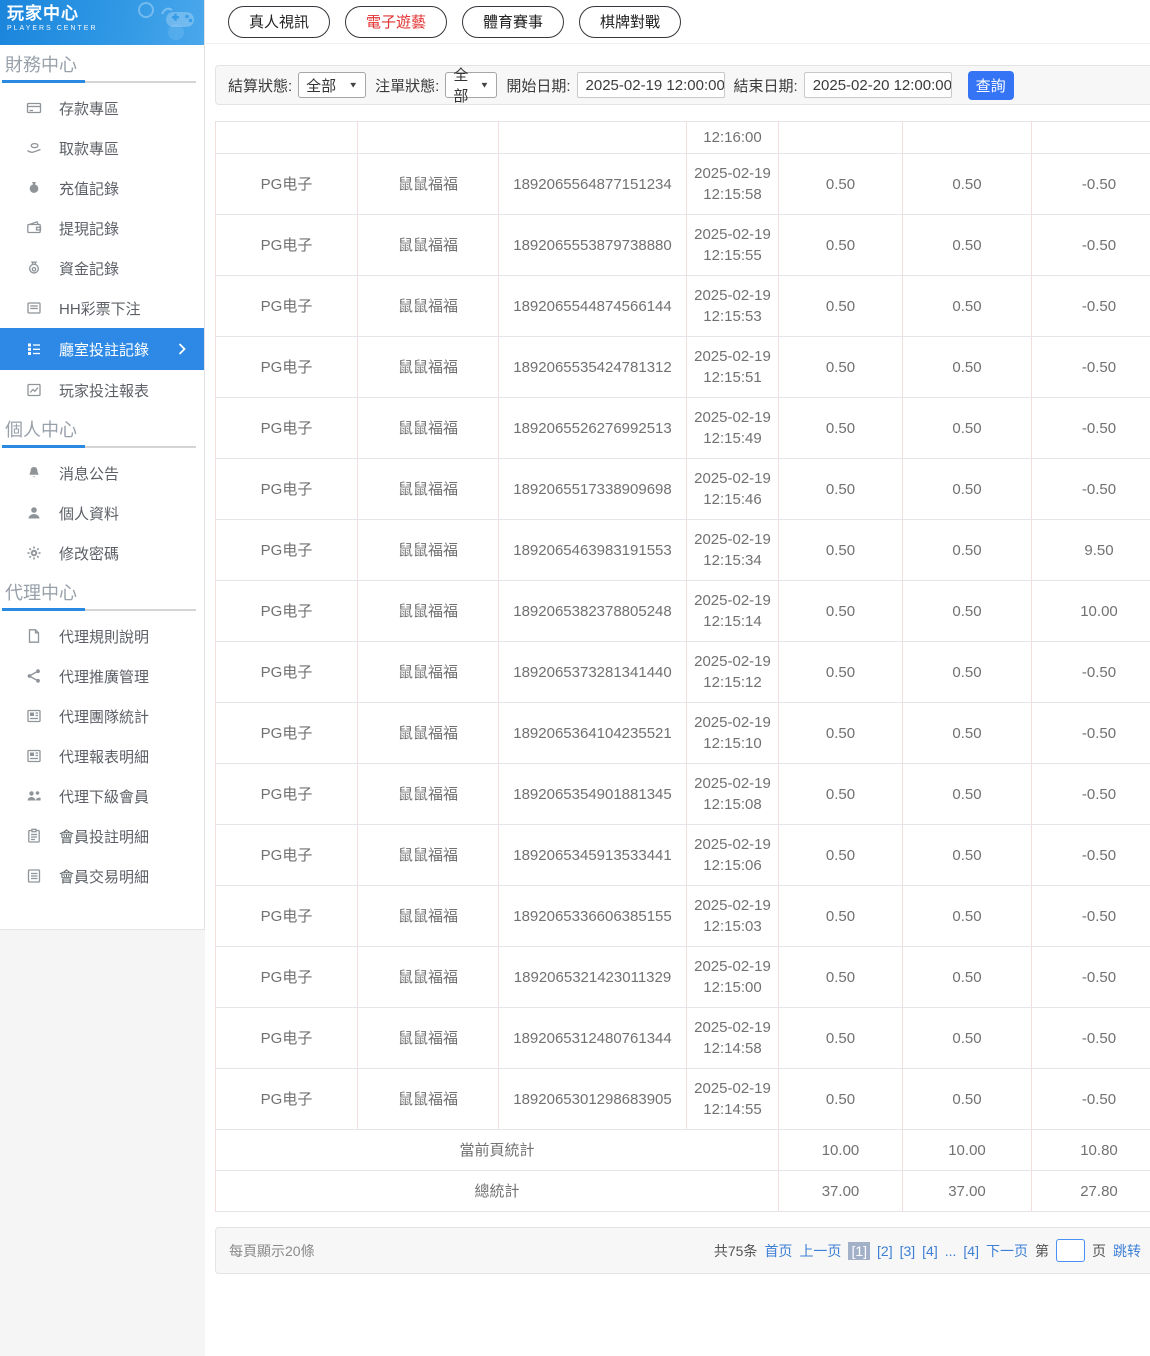 The height and width of the screenshot is (1356, 1150). Describe the element at coordinates (592, 794) in the screenshot. I see `cell-order-number: 1892065354901881345` at that location.